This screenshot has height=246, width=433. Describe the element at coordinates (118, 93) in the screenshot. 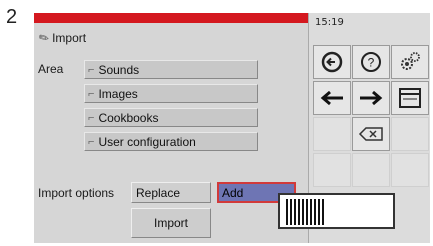

I see `area-item-label: Images` at that location.